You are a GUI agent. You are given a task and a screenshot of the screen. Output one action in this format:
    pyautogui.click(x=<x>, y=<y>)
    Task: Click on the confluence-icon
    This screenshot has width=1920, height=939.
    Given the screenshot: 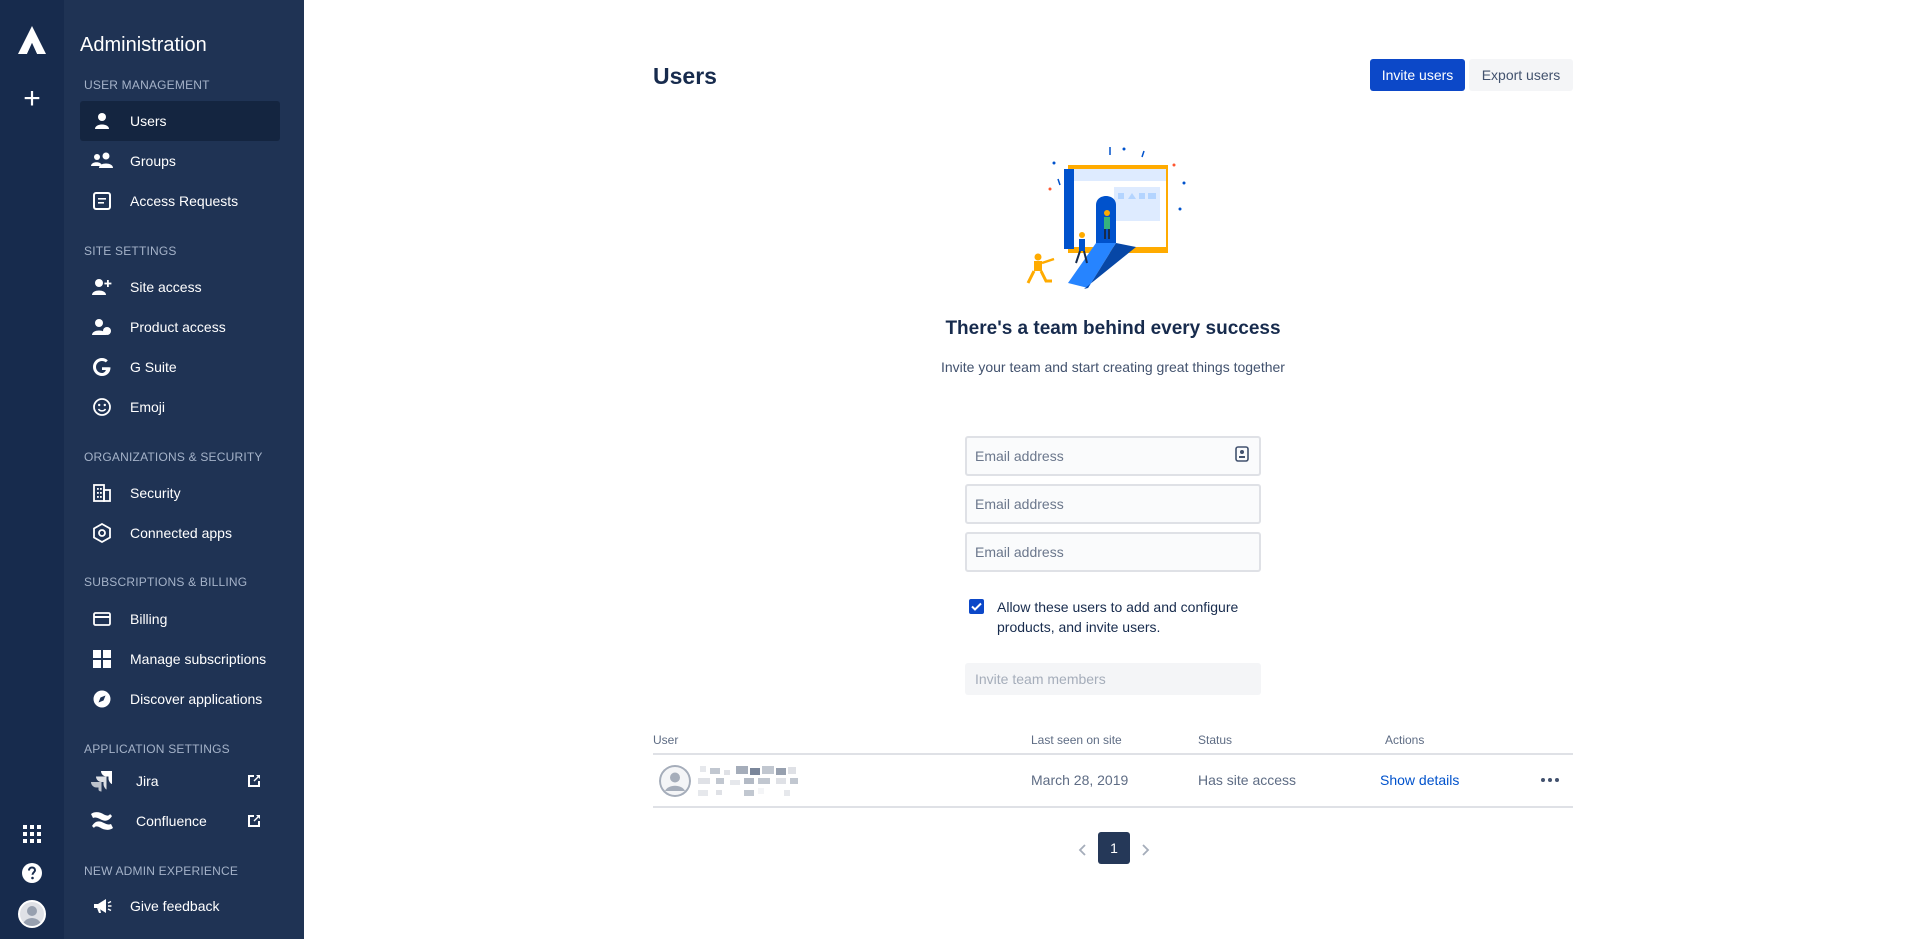 What is the action you would take?
    pyautogui.click(x=102, y=821)
    